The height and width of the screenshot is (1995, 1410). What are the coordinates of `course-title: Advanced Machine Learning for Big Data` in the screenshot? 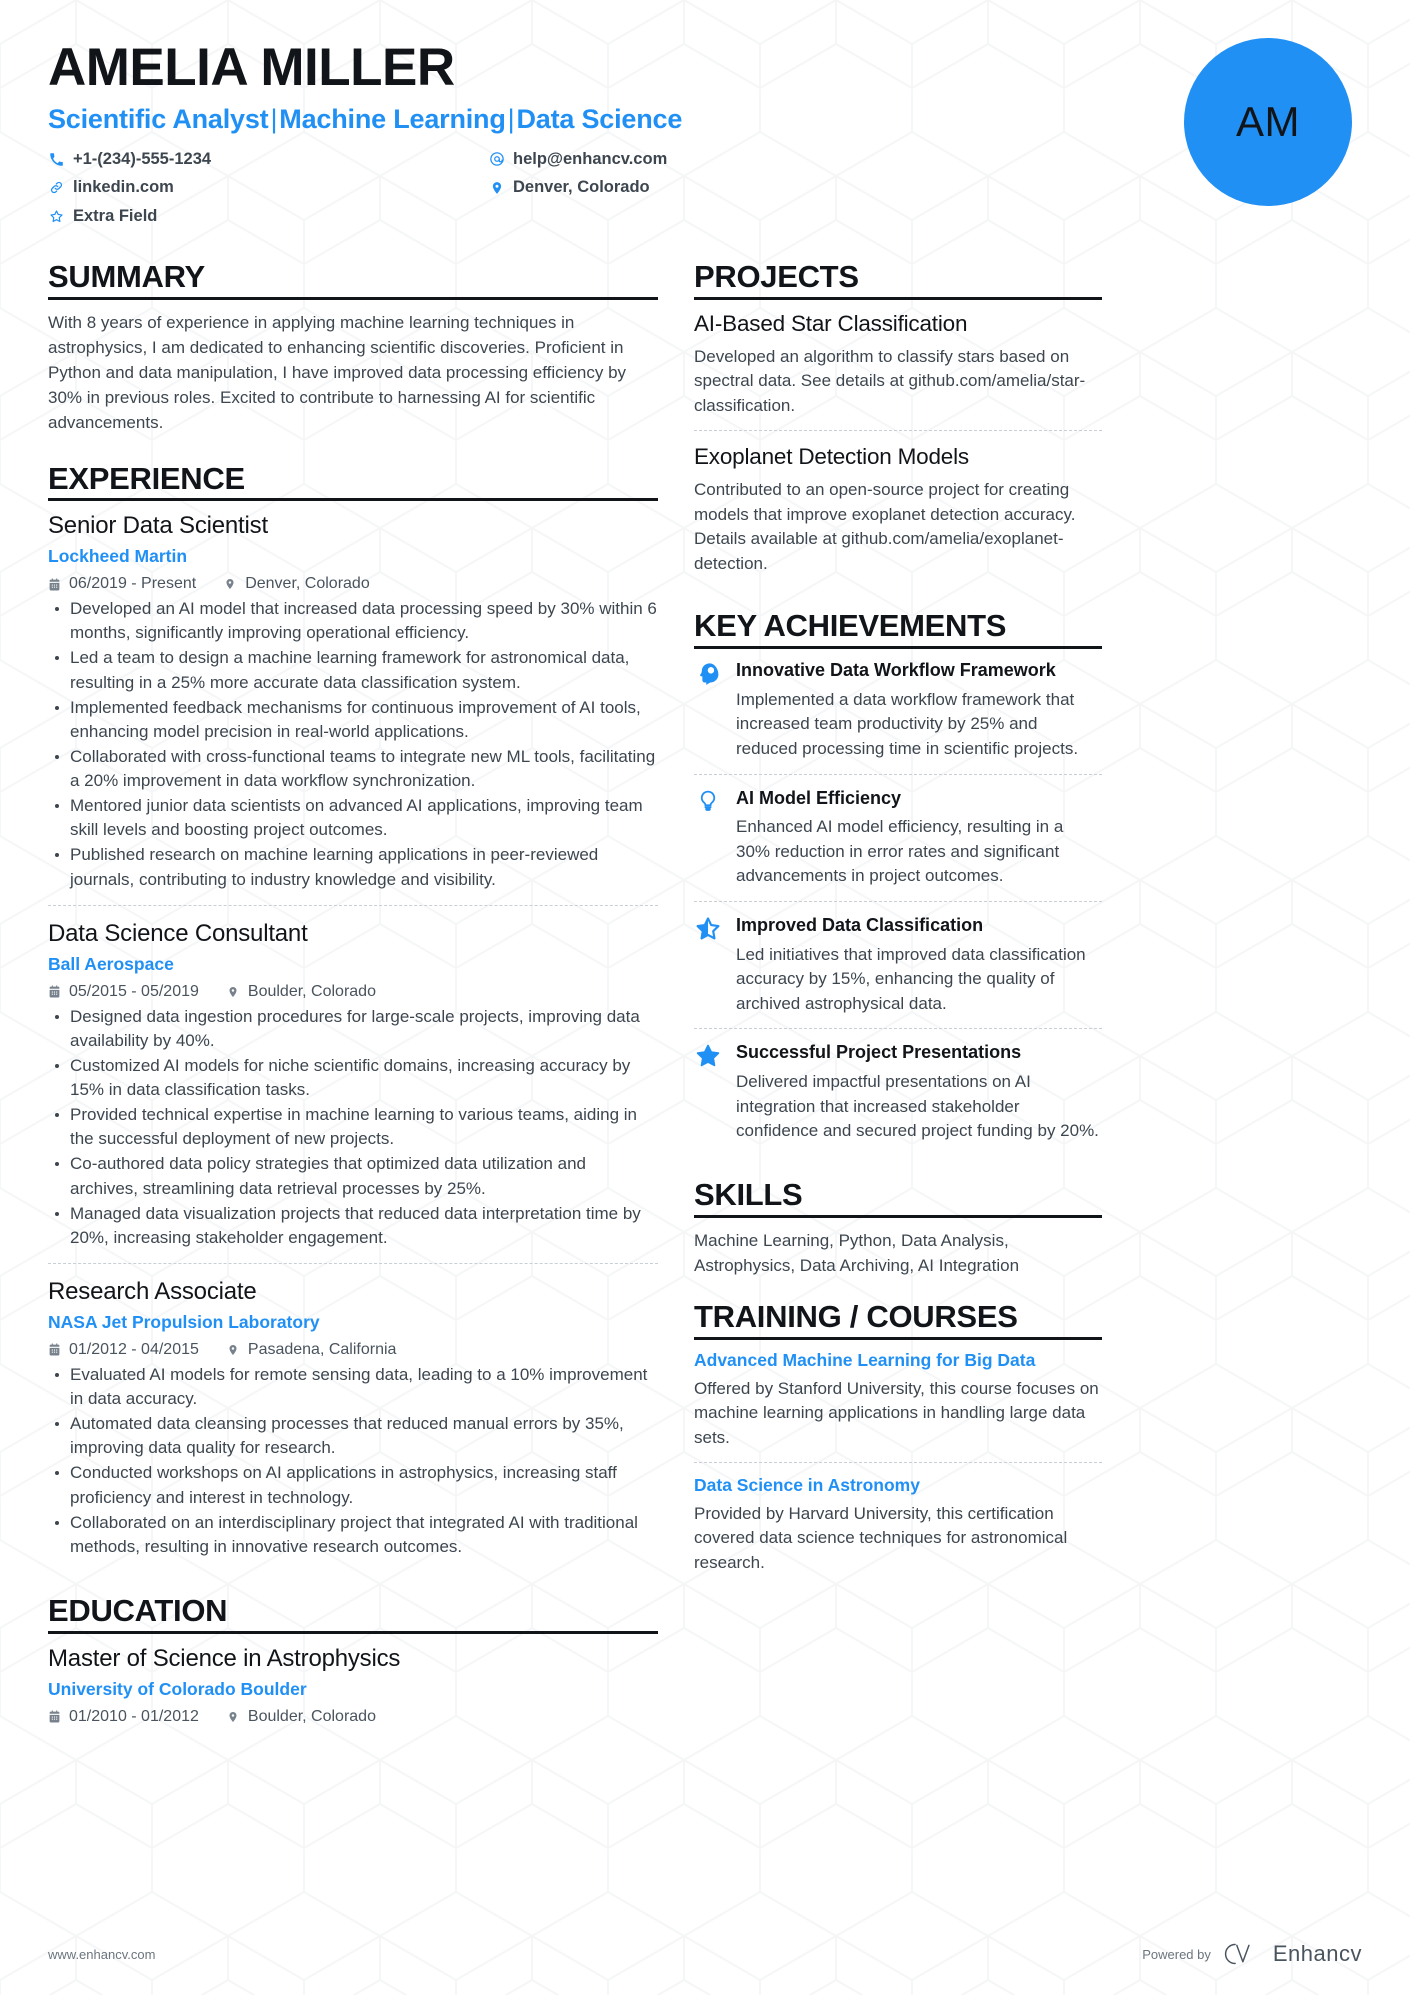 It's located at (898, 1360).